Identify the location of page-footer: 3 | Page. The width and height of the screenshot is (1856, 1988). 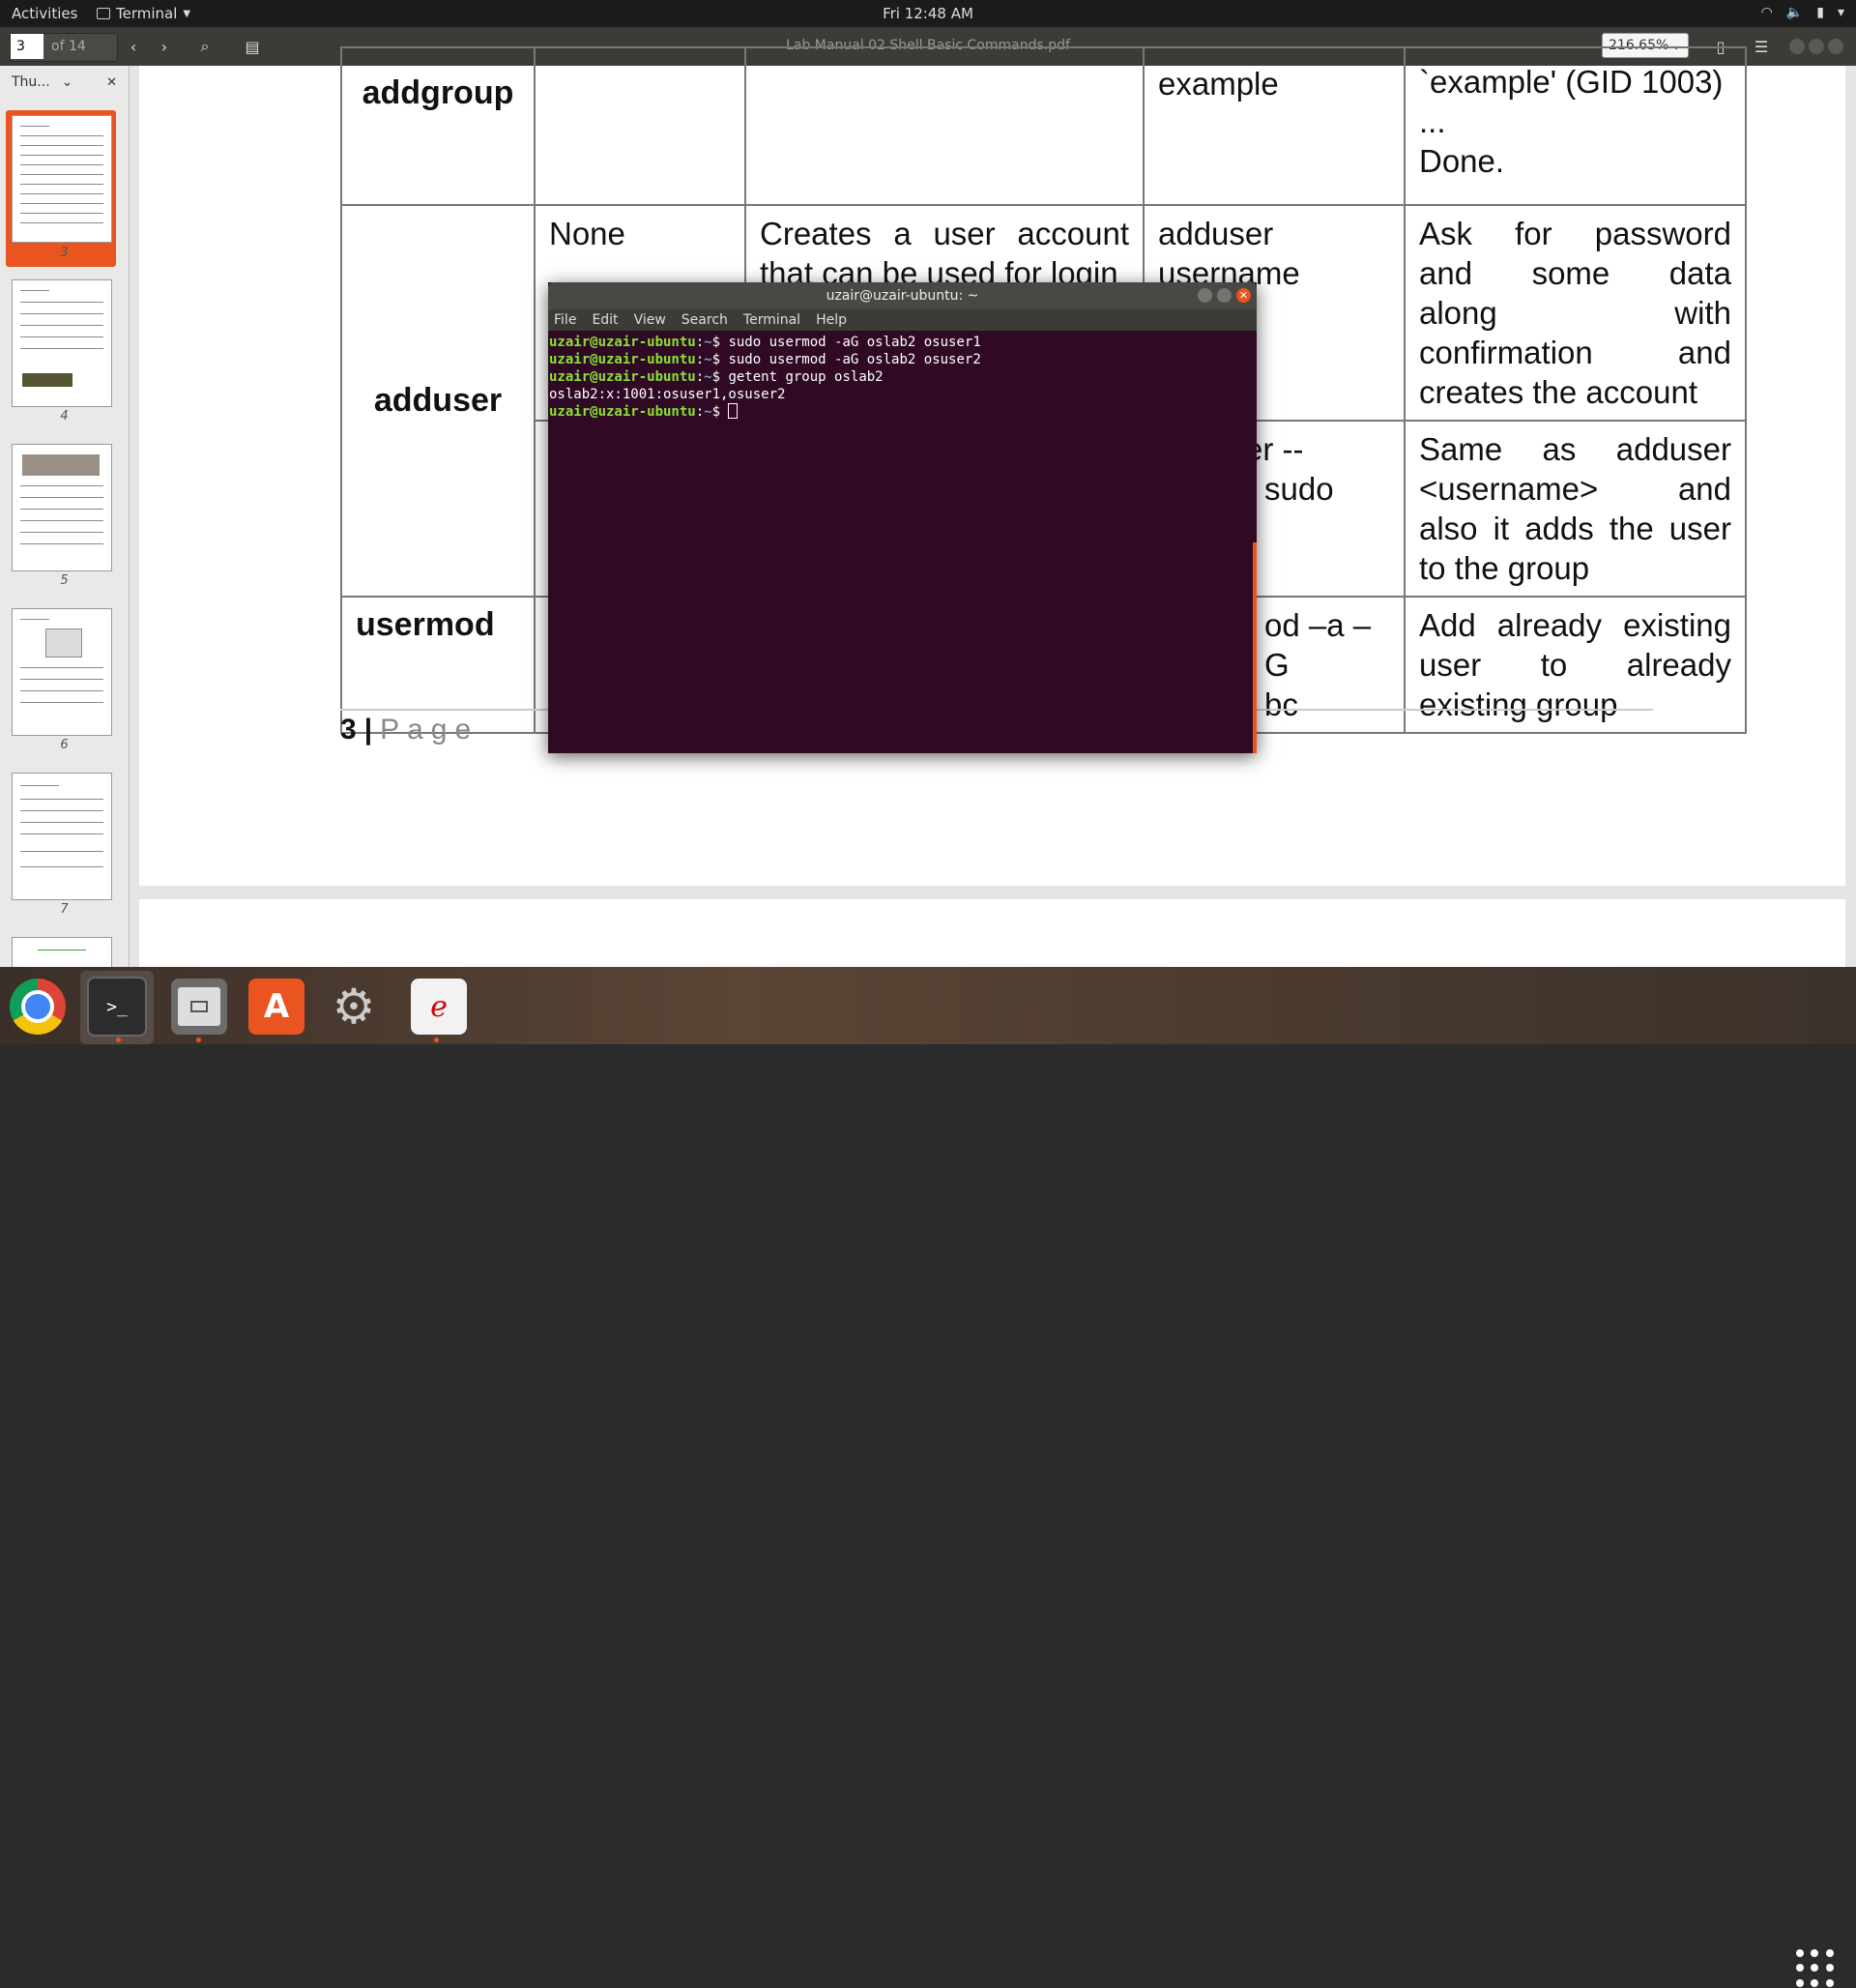
(409, 730).